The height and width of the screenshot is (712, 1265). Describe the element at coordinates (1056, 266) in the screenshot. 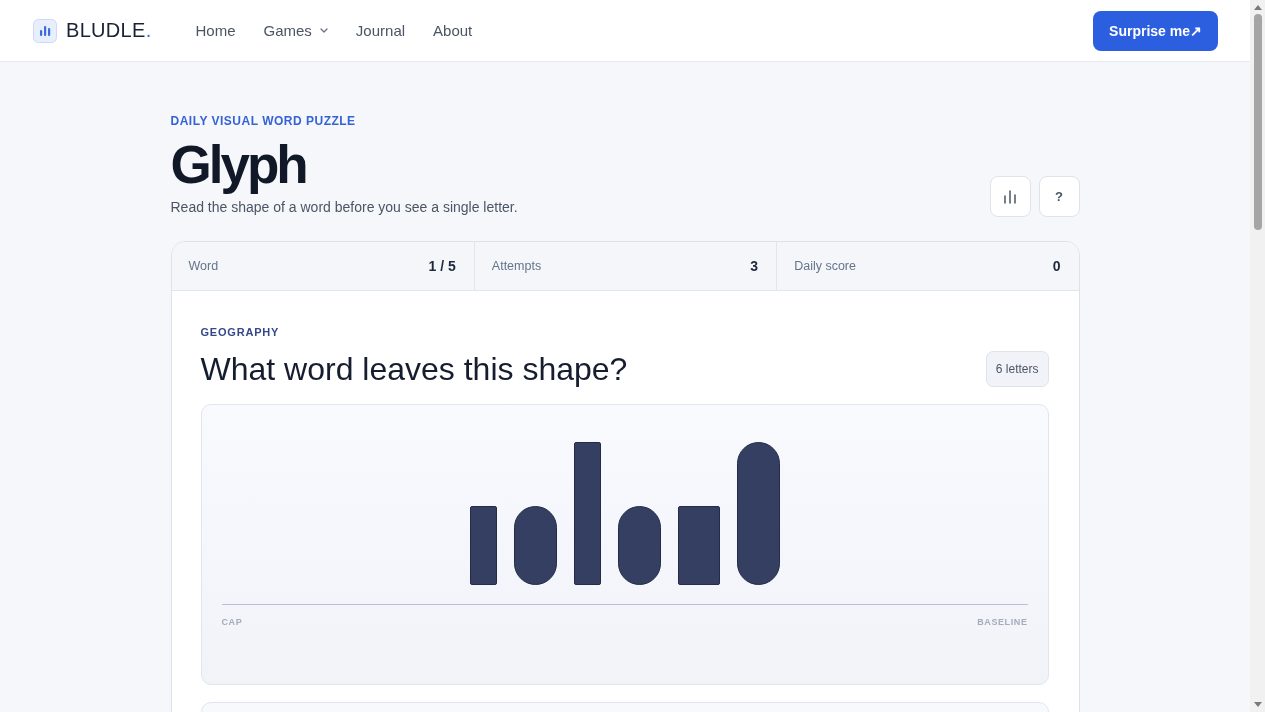

I see `stat-value: 0` at that location.